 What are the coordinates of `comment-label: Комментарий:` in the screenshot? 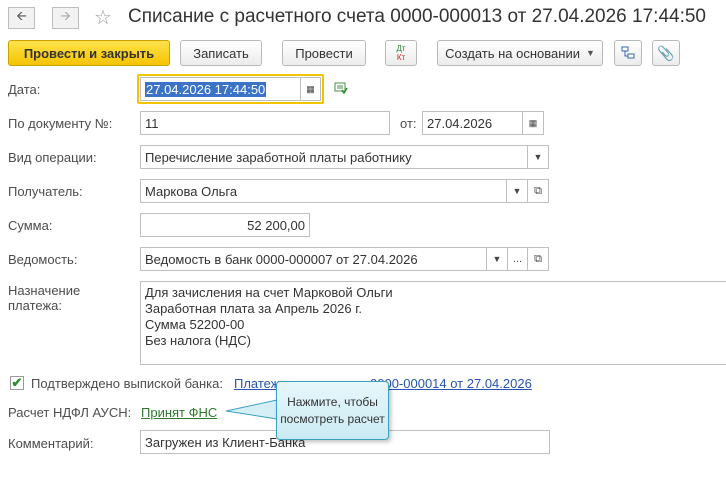 It's located at (51, 443).